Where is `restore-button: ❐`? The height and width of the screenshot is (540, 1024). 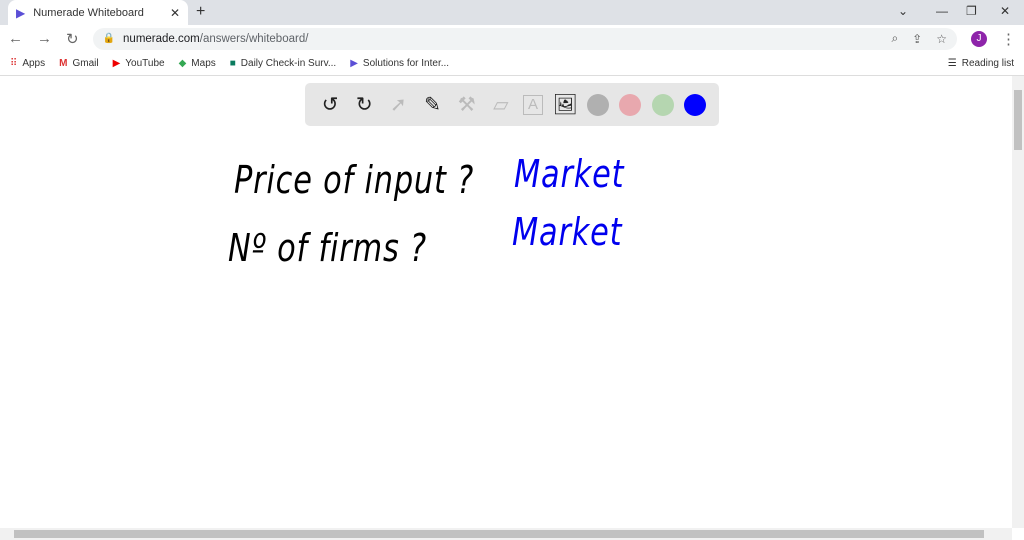 restore-button: ❐ is located at coordinates (971, 11).